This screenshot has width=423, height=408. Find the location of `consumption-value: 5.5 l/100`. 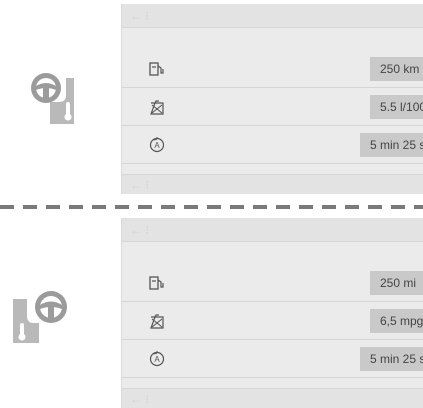

consumption-value: 5.5 l/100 is located at coordinates (396, 107).